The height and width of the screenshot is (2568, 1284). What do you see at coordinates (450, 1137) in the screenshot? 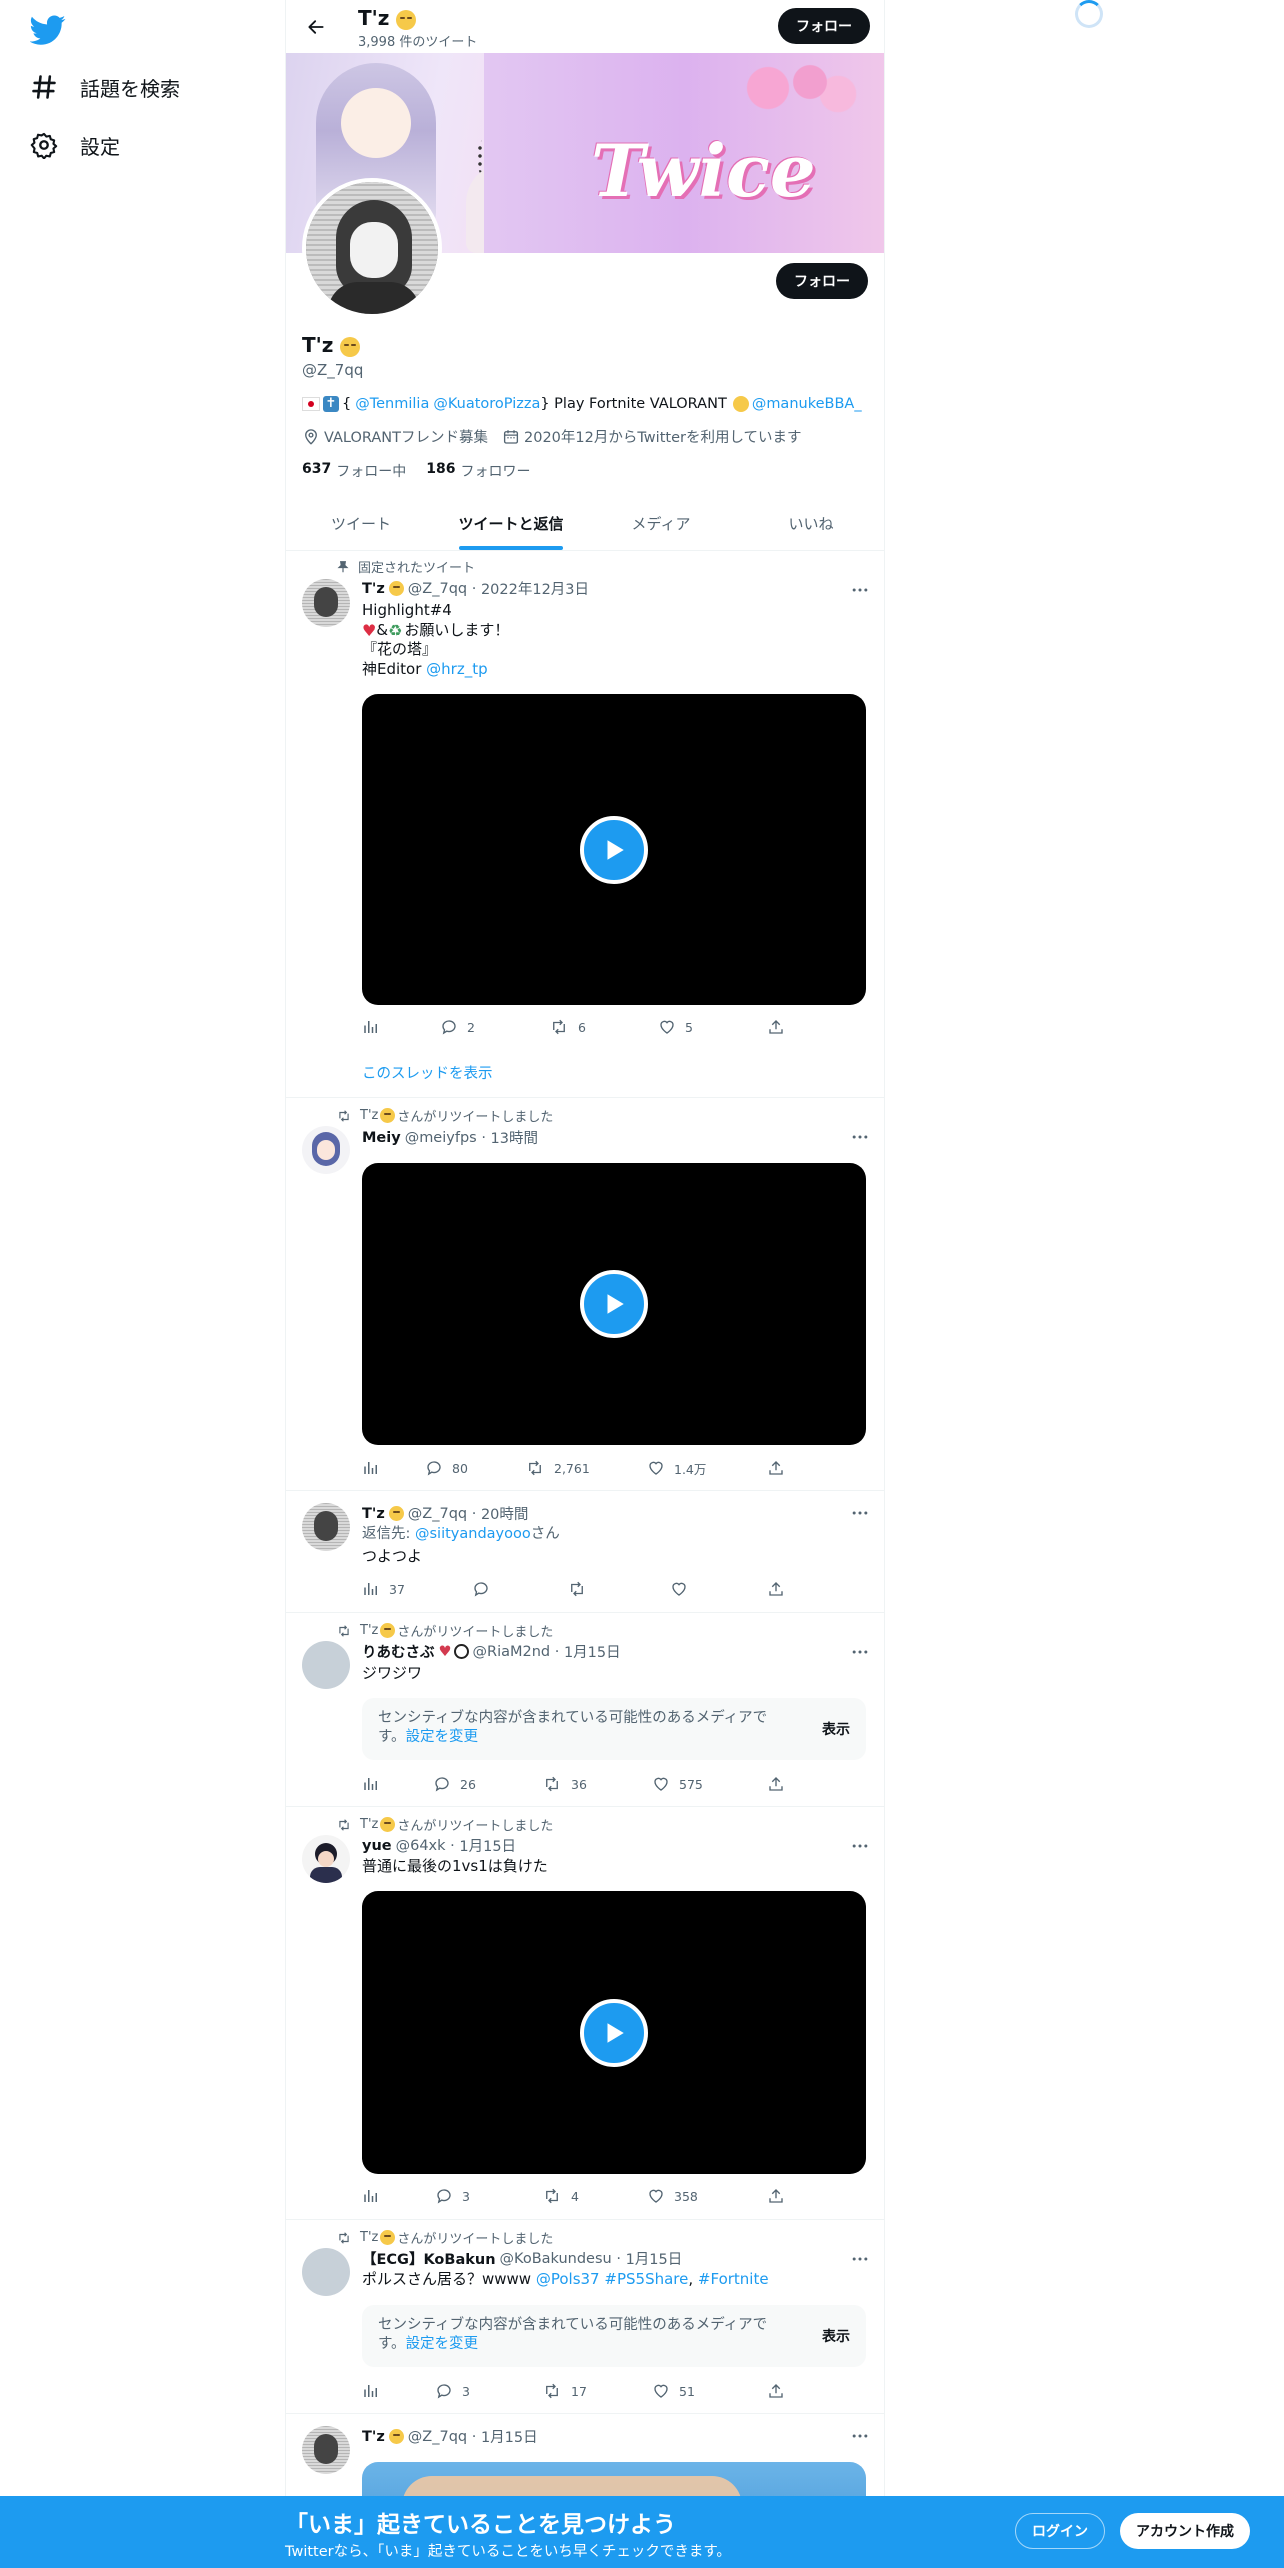
I see `tweet-header: Meiy @meiyfps · 13時間` at bounding box center [450, 1137].